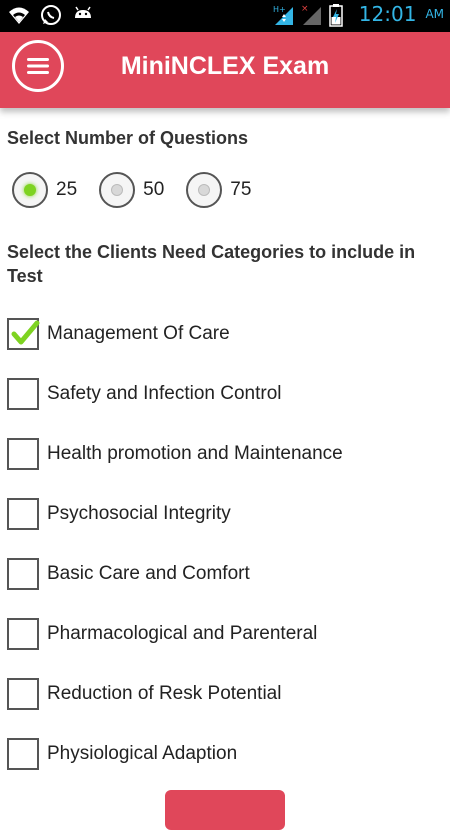 This screenshot has height=830, width=450. I want to click on category-item-health-promotion: Health promotion and Maintenance, so click(175, 454).